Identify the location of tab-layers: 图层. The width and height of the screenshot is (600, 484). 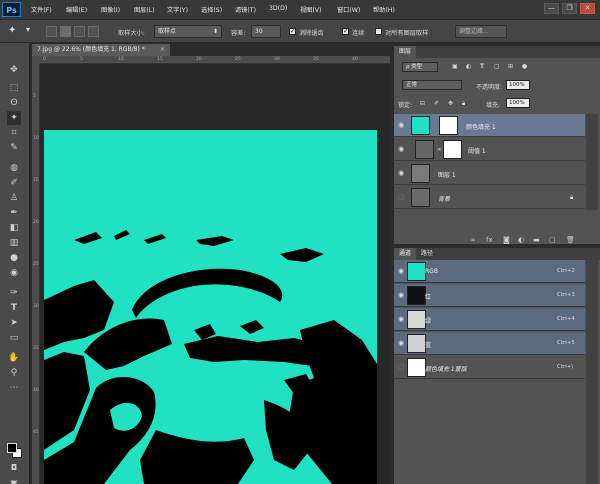
(405, 52).